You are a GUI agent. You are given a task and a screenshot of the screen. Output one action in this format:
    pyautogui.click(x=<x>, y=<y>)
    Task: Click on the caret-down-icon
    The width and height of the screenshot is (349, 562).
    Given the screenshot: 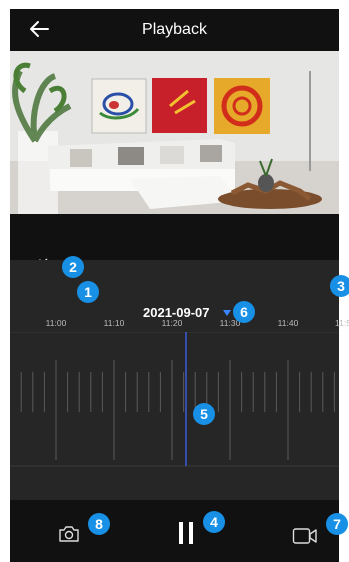 What is the action you would take?
    pyautogui.click(x=227, y=313)
    